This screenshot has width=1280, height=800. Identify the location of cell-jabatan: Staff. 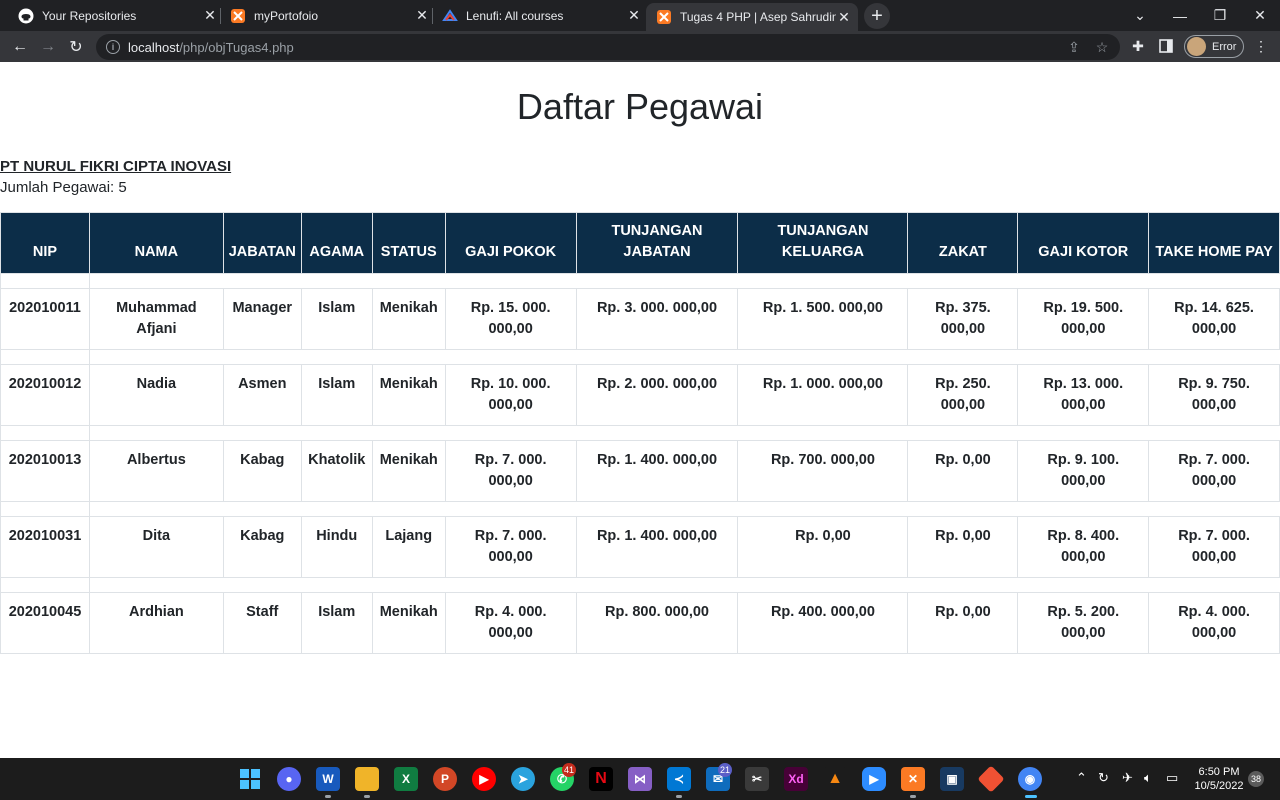
(262, 623).